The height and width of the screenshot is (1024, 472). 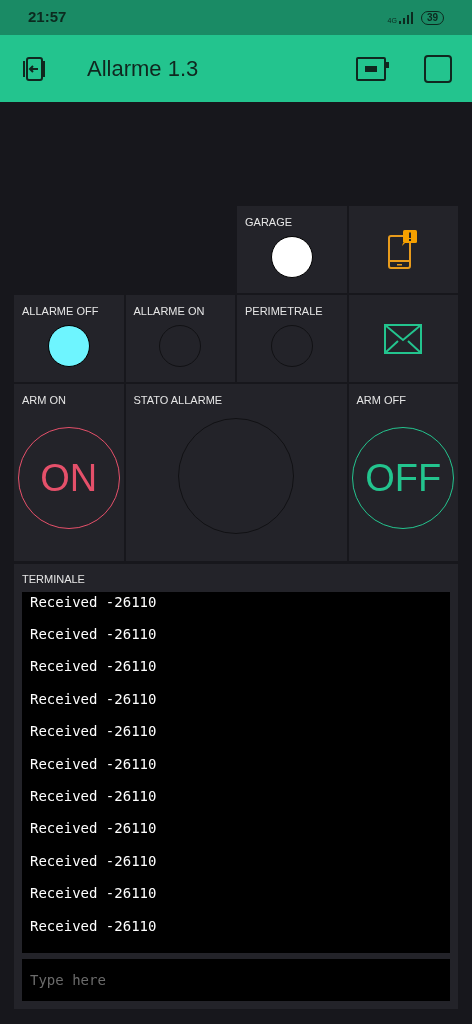 What do you see at coordinates (60, 311) in the screenshot?
I see `widget-label: ALLARME OFF` at bounding box center [60, 311].